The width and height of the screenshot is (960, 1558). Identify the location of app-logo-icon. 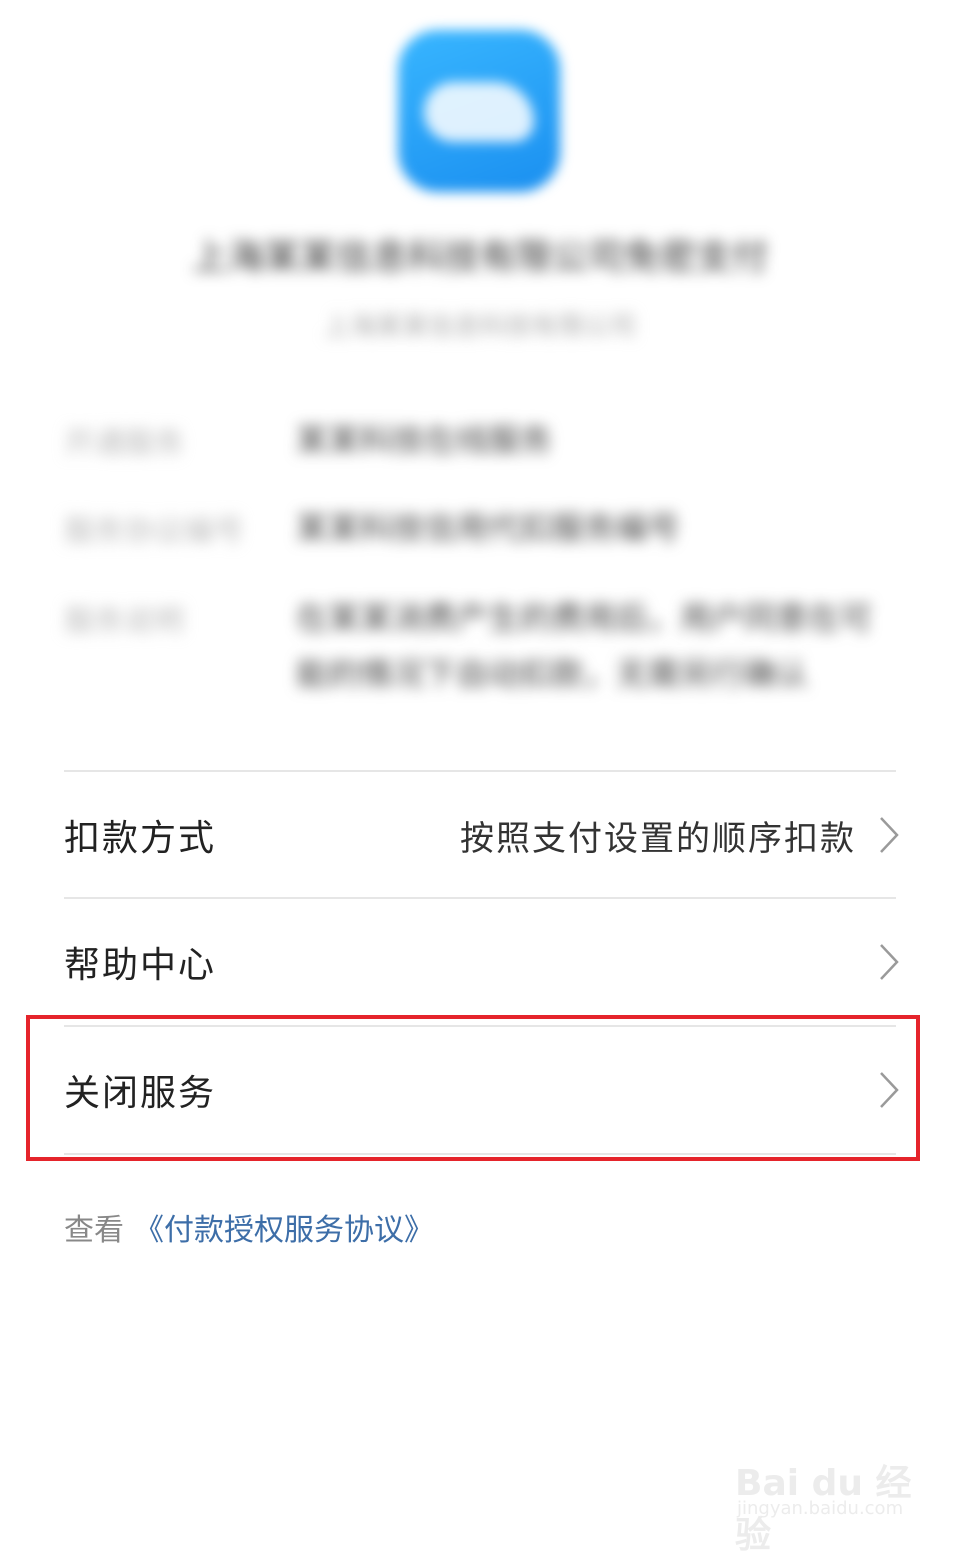
(479, 111).